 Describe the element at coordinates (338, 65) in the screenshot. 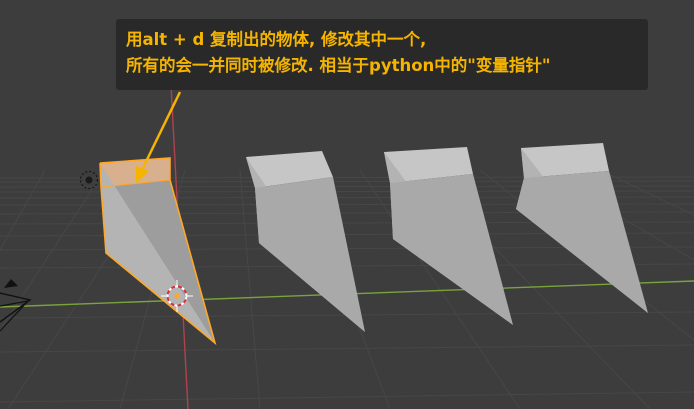

I see `annotation-line-2: 所有的会一并同时被修改. 相当于python中的"变量指针"` at that location.